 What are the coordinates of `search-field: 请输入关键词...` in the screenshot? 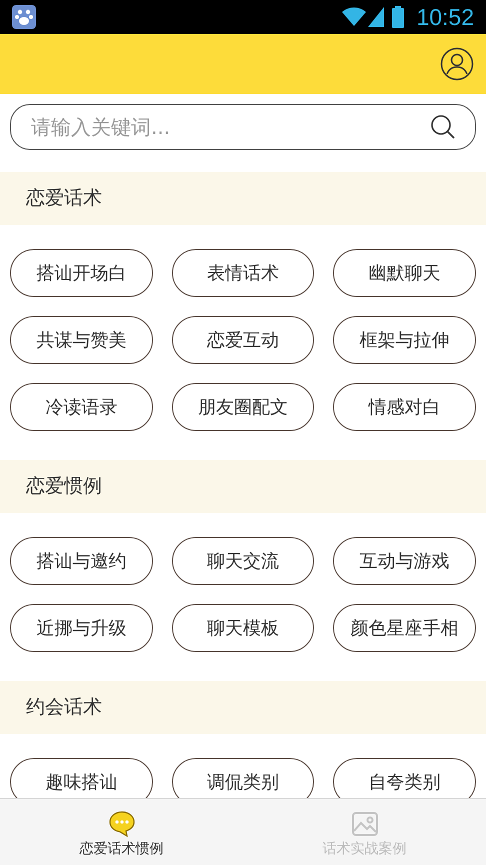 It's located at (243, 127).